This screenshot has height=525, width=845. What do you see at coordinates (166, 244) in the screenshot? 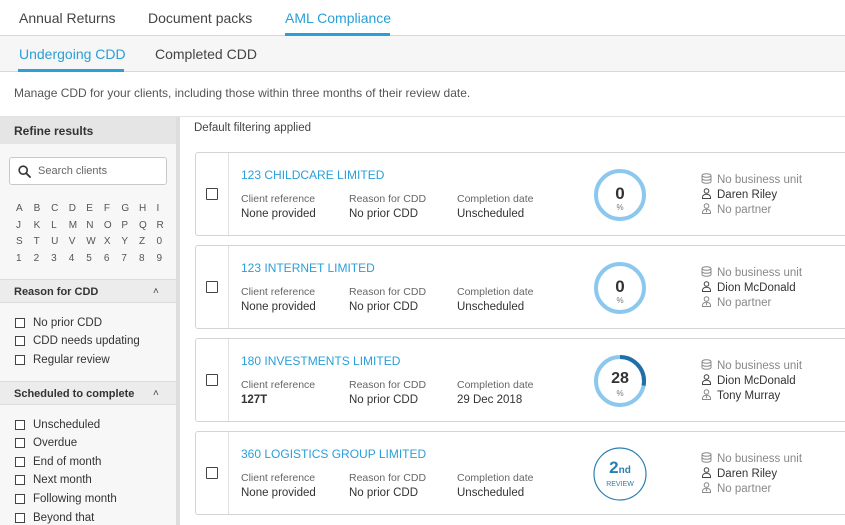
I see `alphabet-letter: 0` at bounding box center [166, 244].